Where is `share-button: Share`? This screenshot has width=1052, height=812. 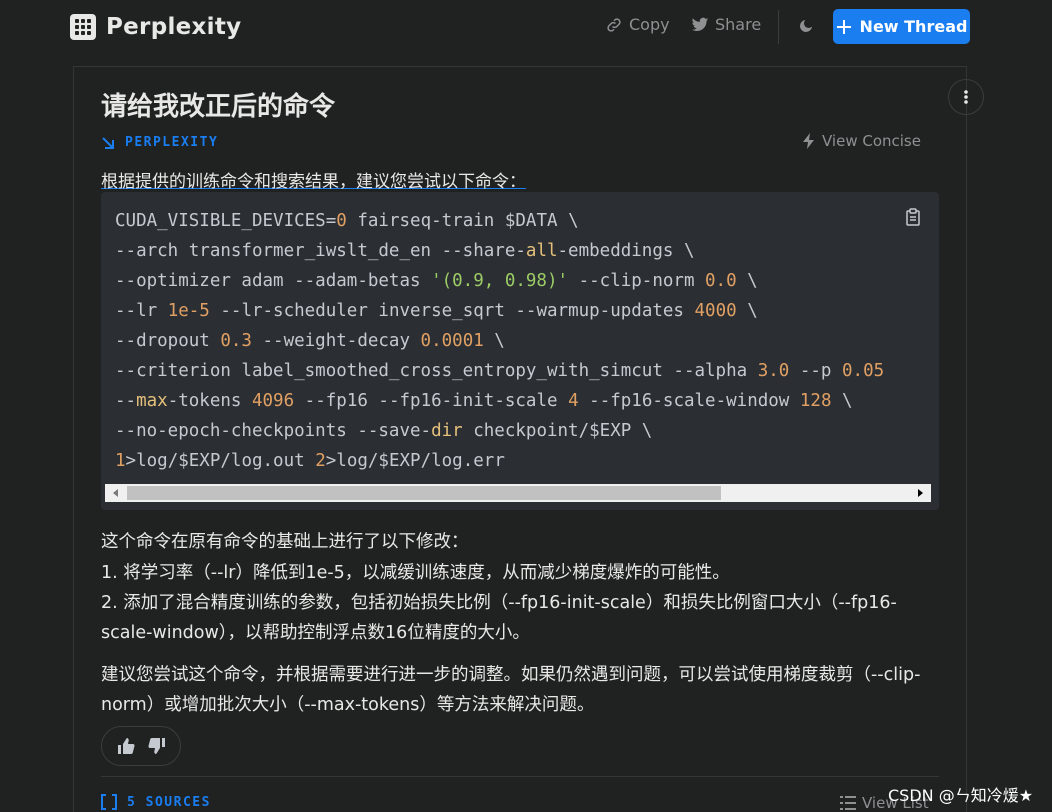
share-button: Share is located at coordinates (726, 24).